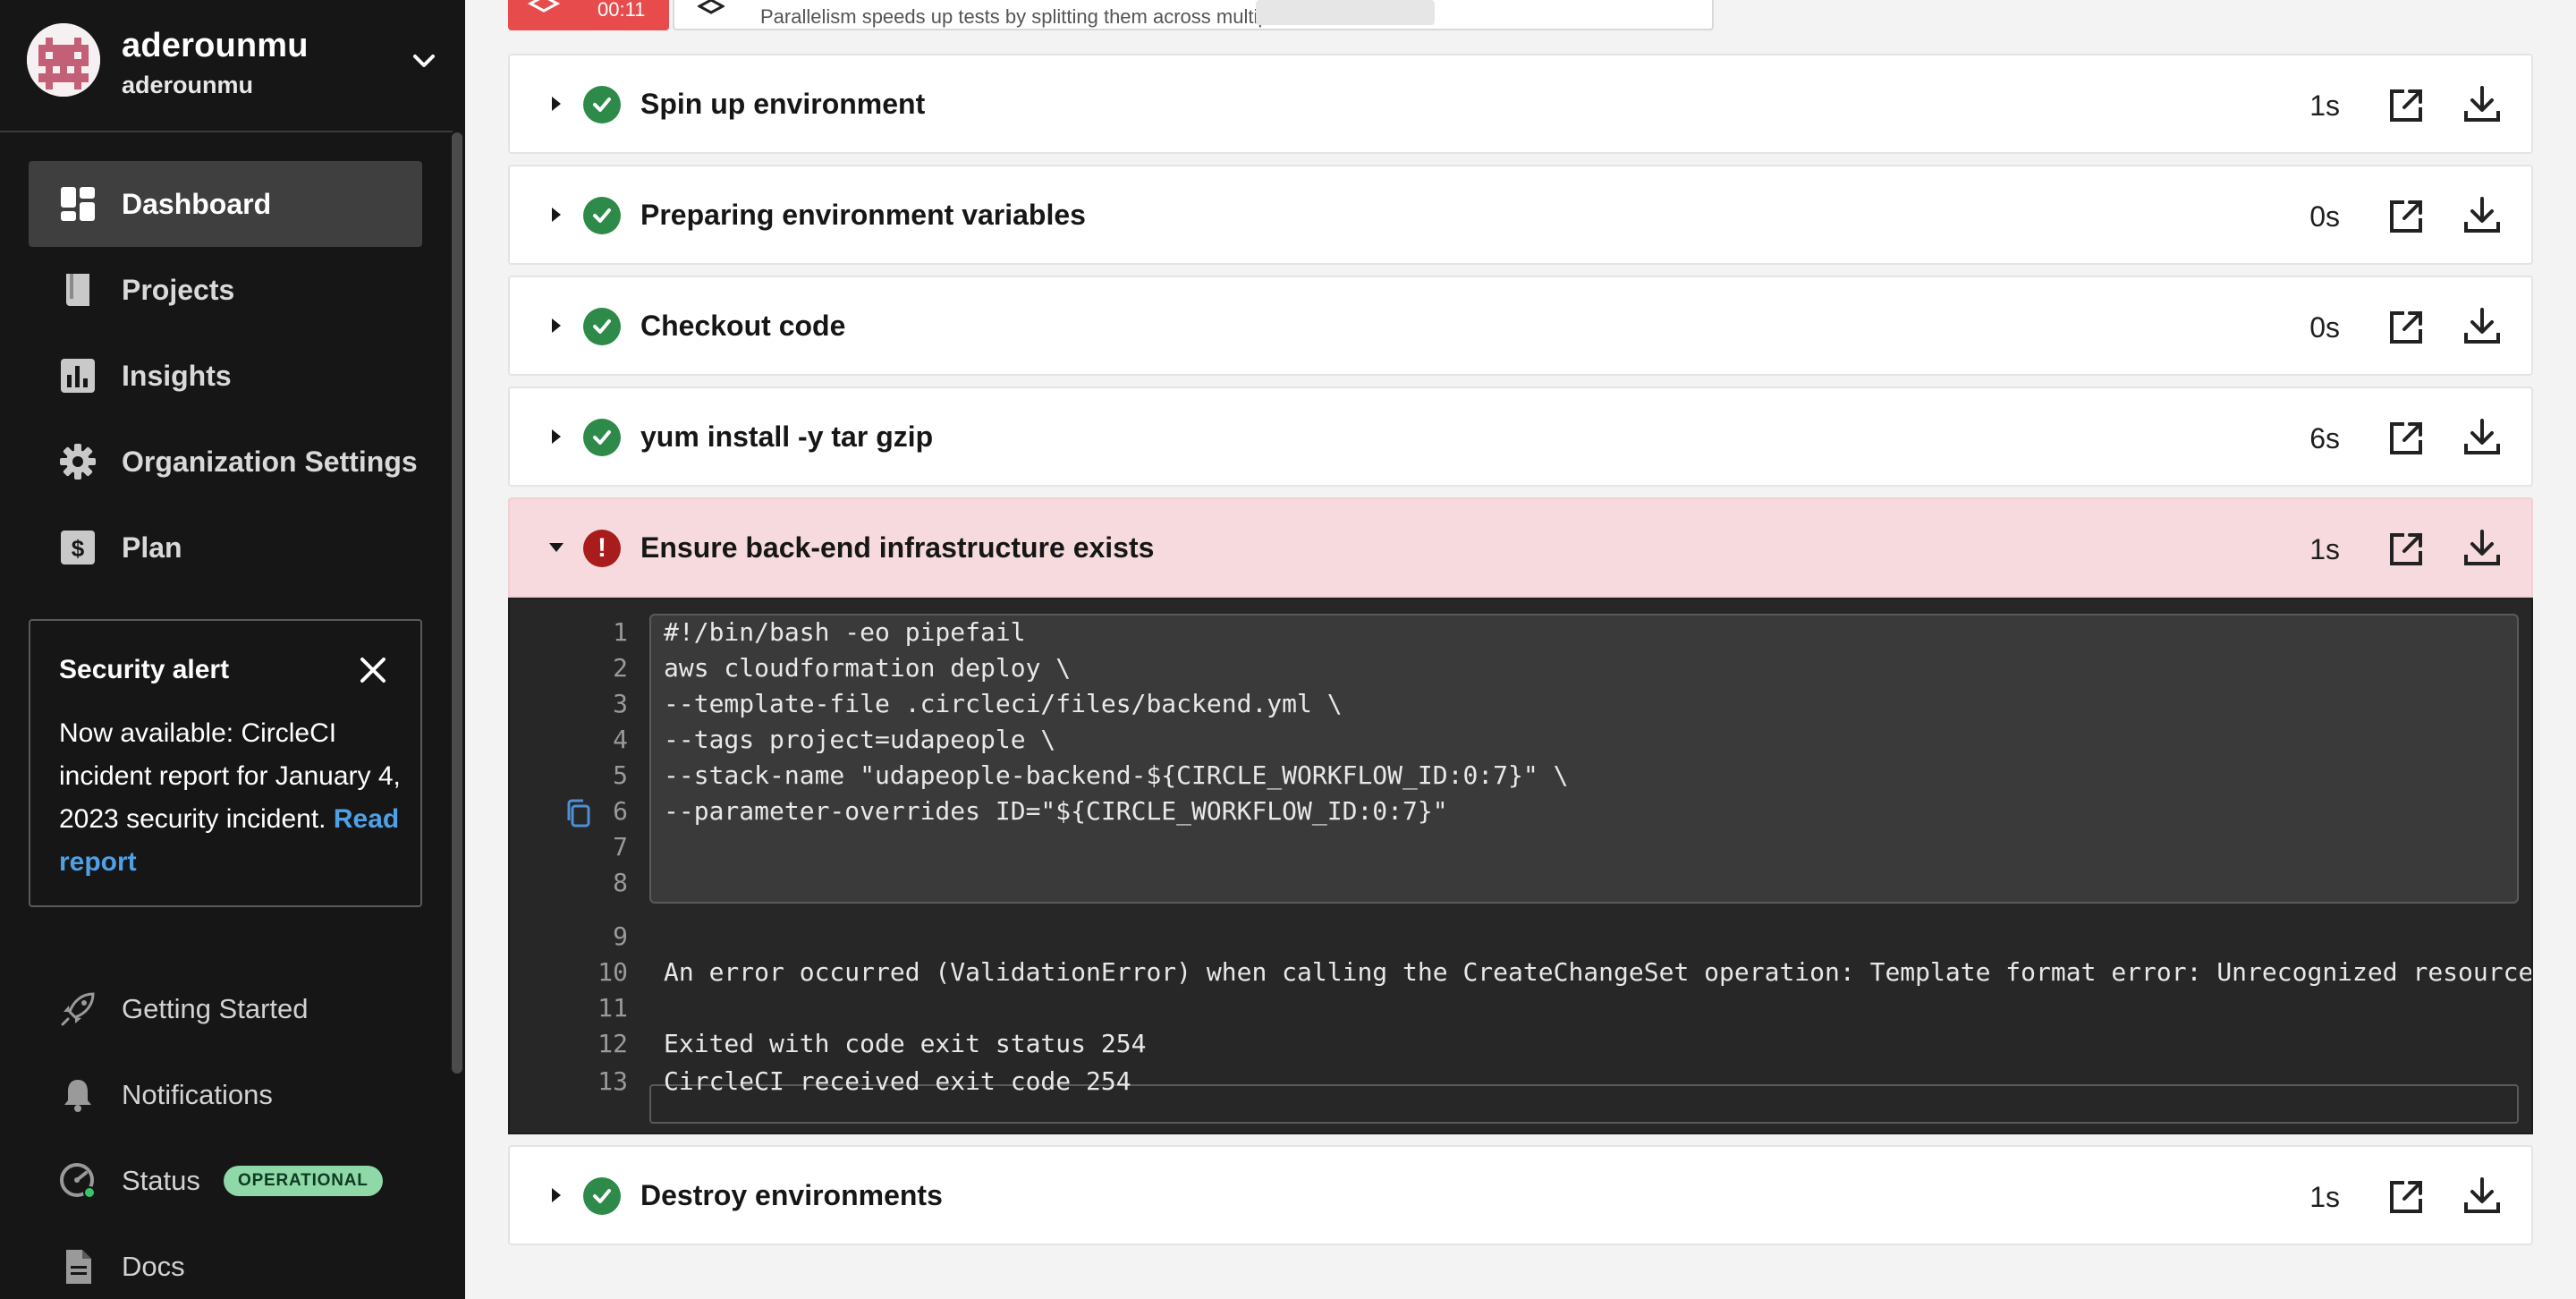  Describe the element at coordinates (215, 1008) in the screenshot. I see `sidebar-item-label: Getting Started` at that location.